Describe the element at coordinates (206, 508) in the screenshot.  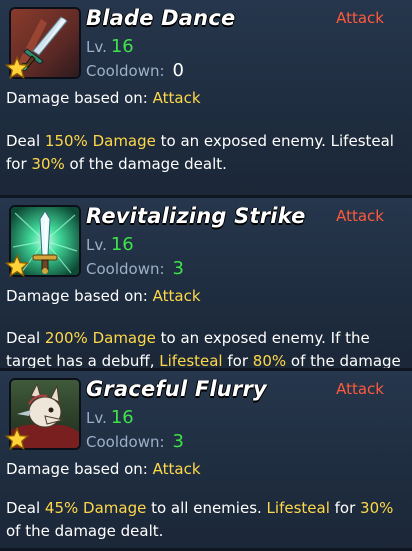
I see `description-text: to all enemies.` at that location.